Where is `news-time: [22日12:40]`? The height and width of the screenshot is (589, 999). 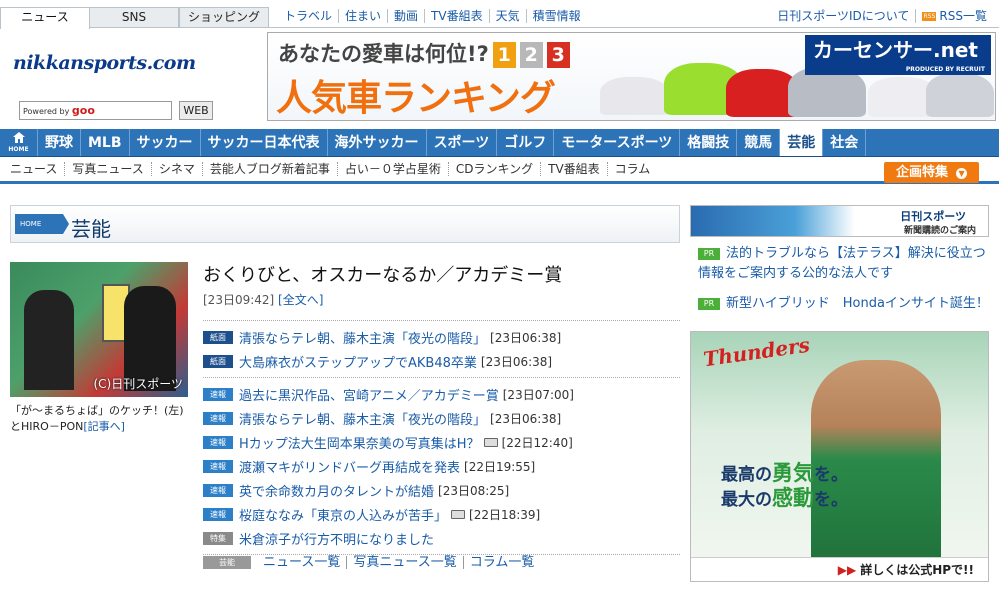
news-time: [22日12:40] is located at coordinates (537, 442).